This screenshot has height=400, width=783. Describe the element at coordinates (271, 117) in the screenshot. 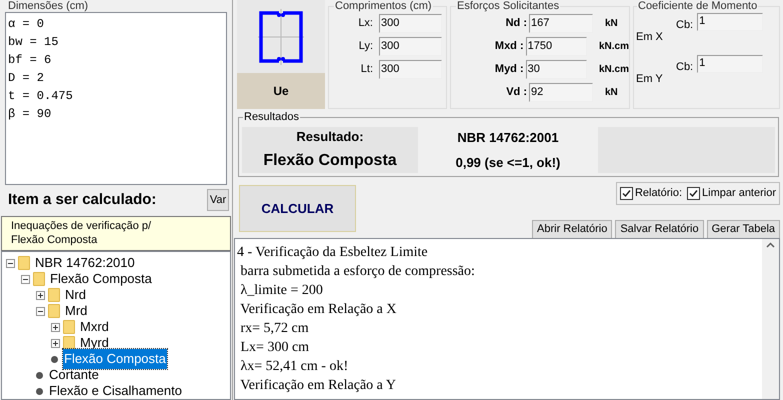

I see `group-title: Resultados` at that location.